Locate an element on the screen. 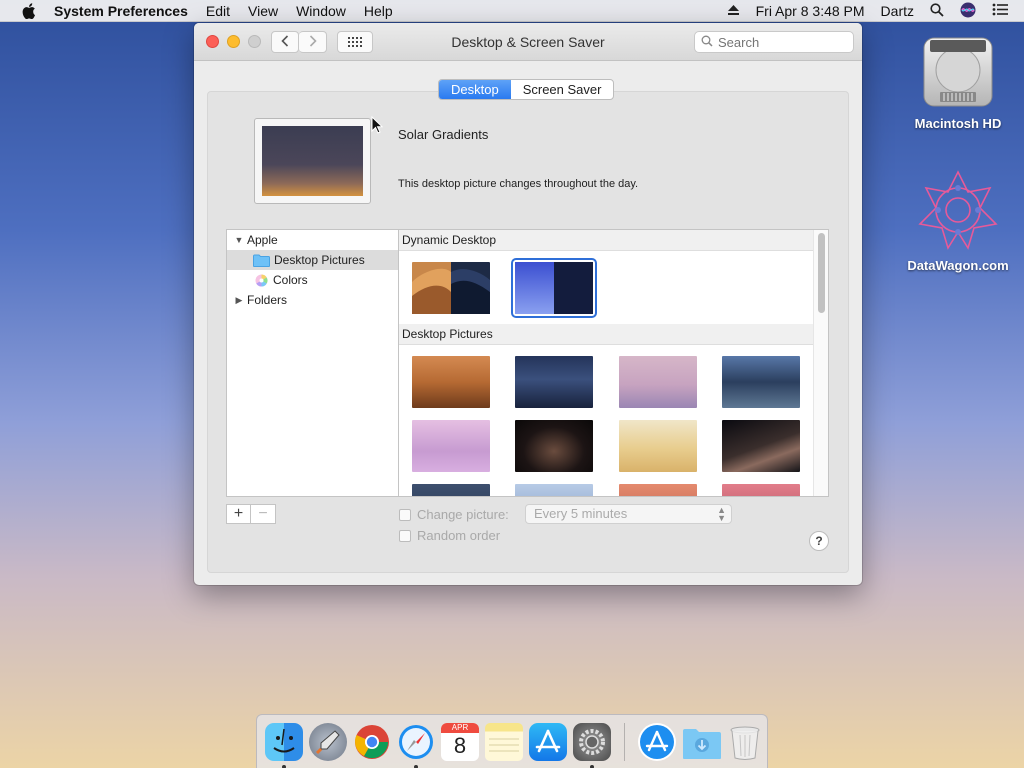 Image resolution: width=1024 pixels, height=768 pixels. dock-app-notes is located at coordinates (504, 741).